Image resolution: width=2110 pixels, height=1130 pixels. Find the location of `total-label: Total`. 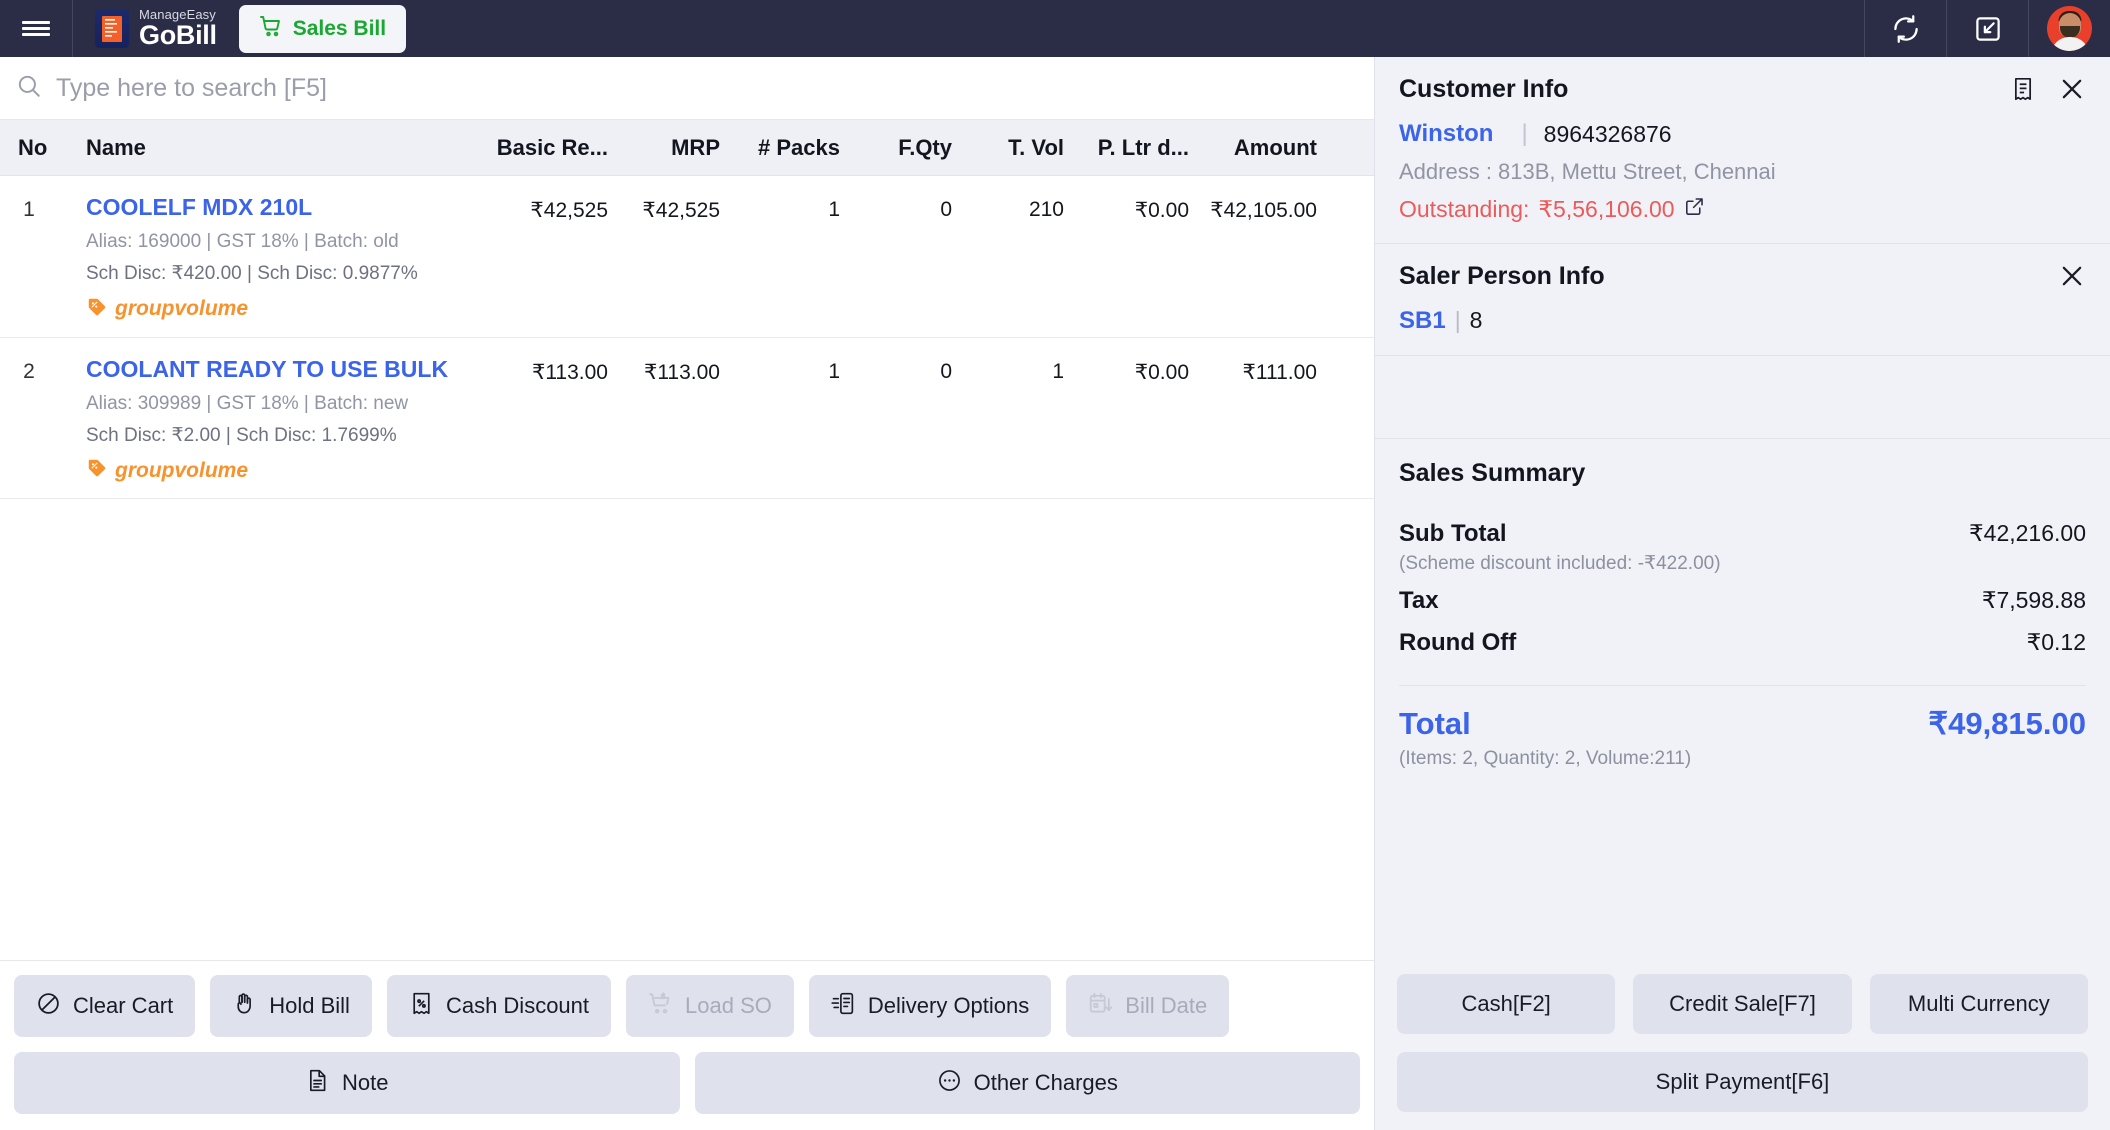

total-label: Total is located at coordinates (1435, 723).